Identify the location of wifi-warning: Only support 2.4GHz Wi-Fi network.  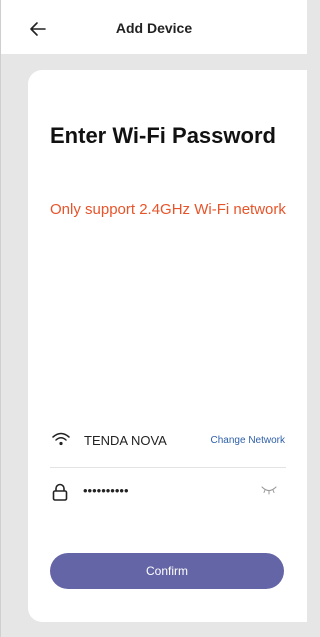
(168, 209).